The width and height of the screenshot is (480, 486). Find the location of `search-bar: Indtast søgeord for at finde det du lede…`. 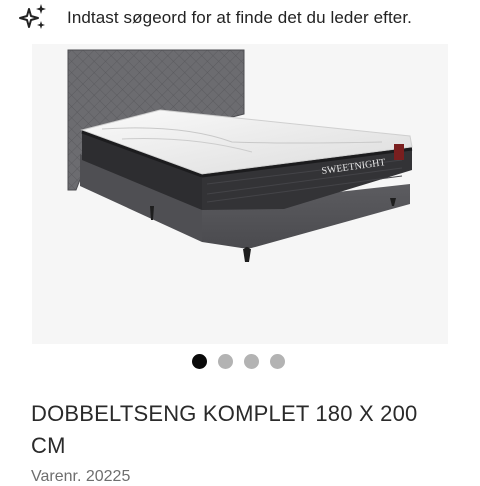

search-bar: Indtast søgeord for at finde det du lede… is located at coordinates (240, 20).